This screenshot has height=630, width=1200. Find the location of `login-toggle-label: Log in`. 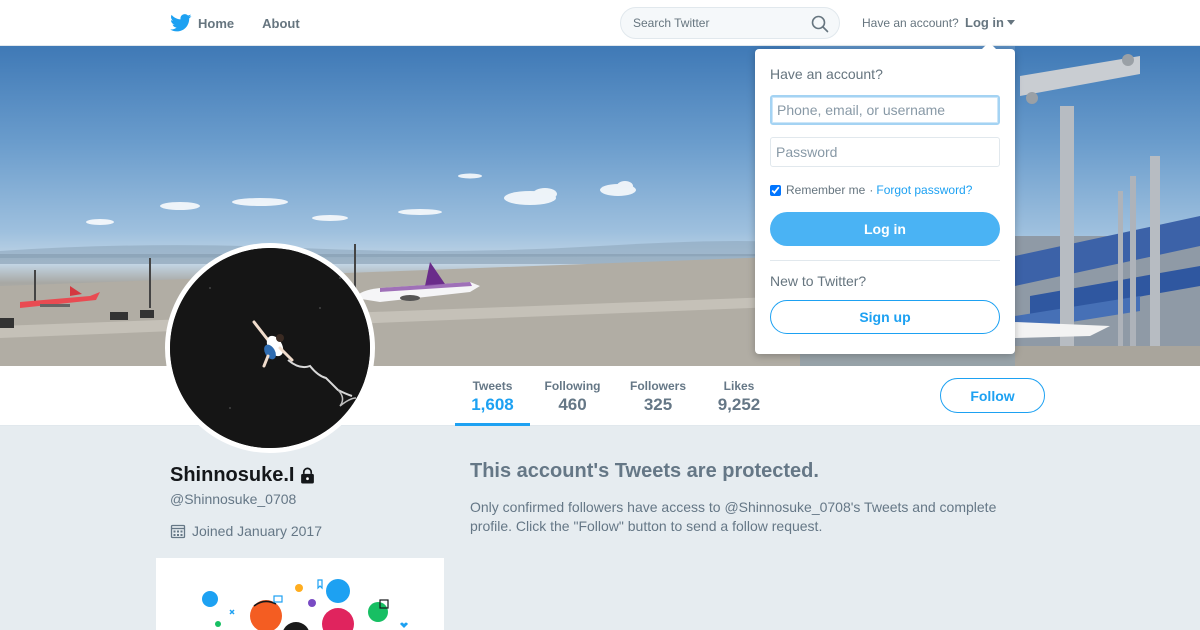

login-toggle-label: Log in is located at coordinates (984, 22).